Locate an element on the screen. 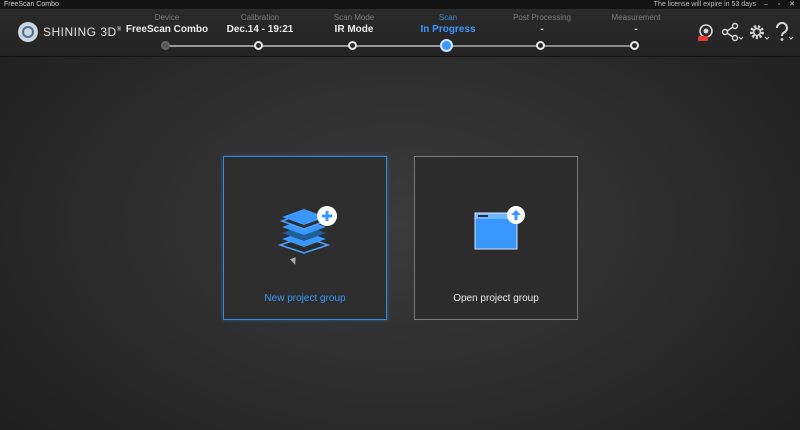  step-category: Post Processing is located at coordinates (542, 17).